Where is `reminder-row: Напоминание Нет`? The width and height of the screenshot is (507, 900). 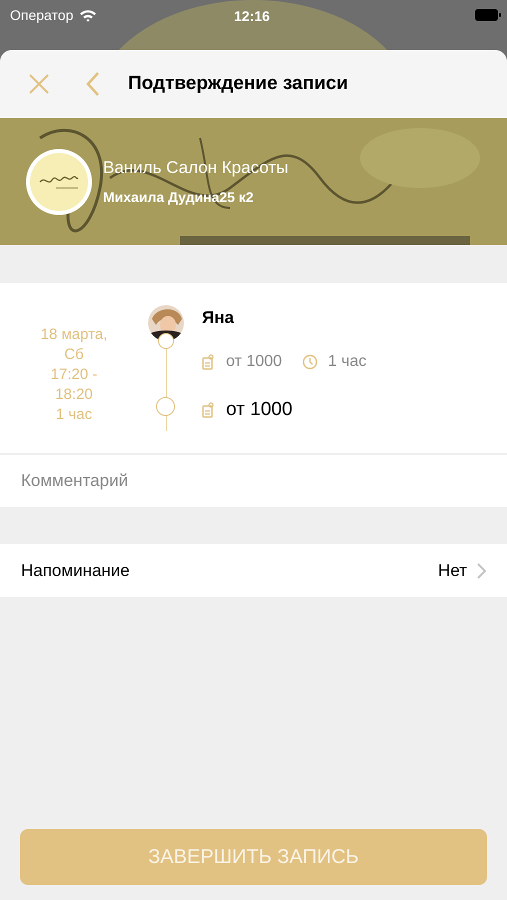
reminder-row: Напоминание Нет is located at coordinates (253, 570).